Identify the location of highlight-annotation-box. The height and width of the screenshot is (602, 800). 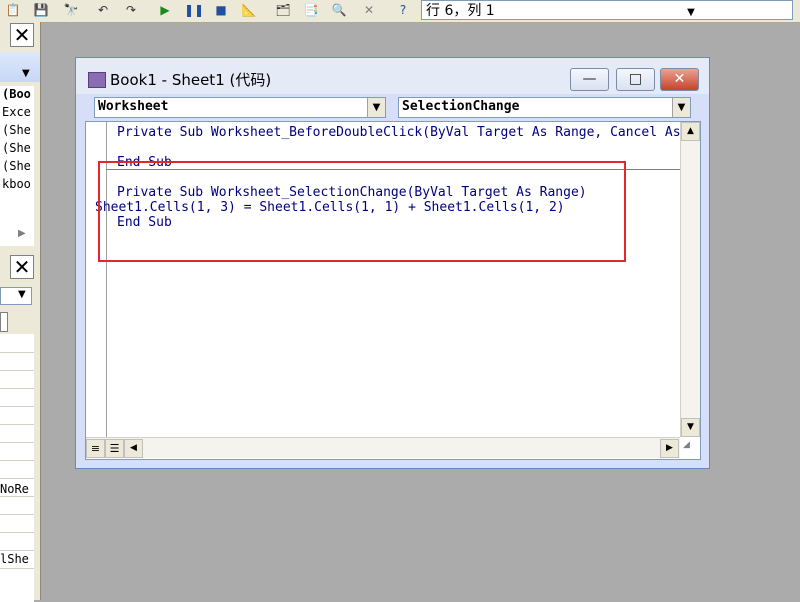
(362, 211).